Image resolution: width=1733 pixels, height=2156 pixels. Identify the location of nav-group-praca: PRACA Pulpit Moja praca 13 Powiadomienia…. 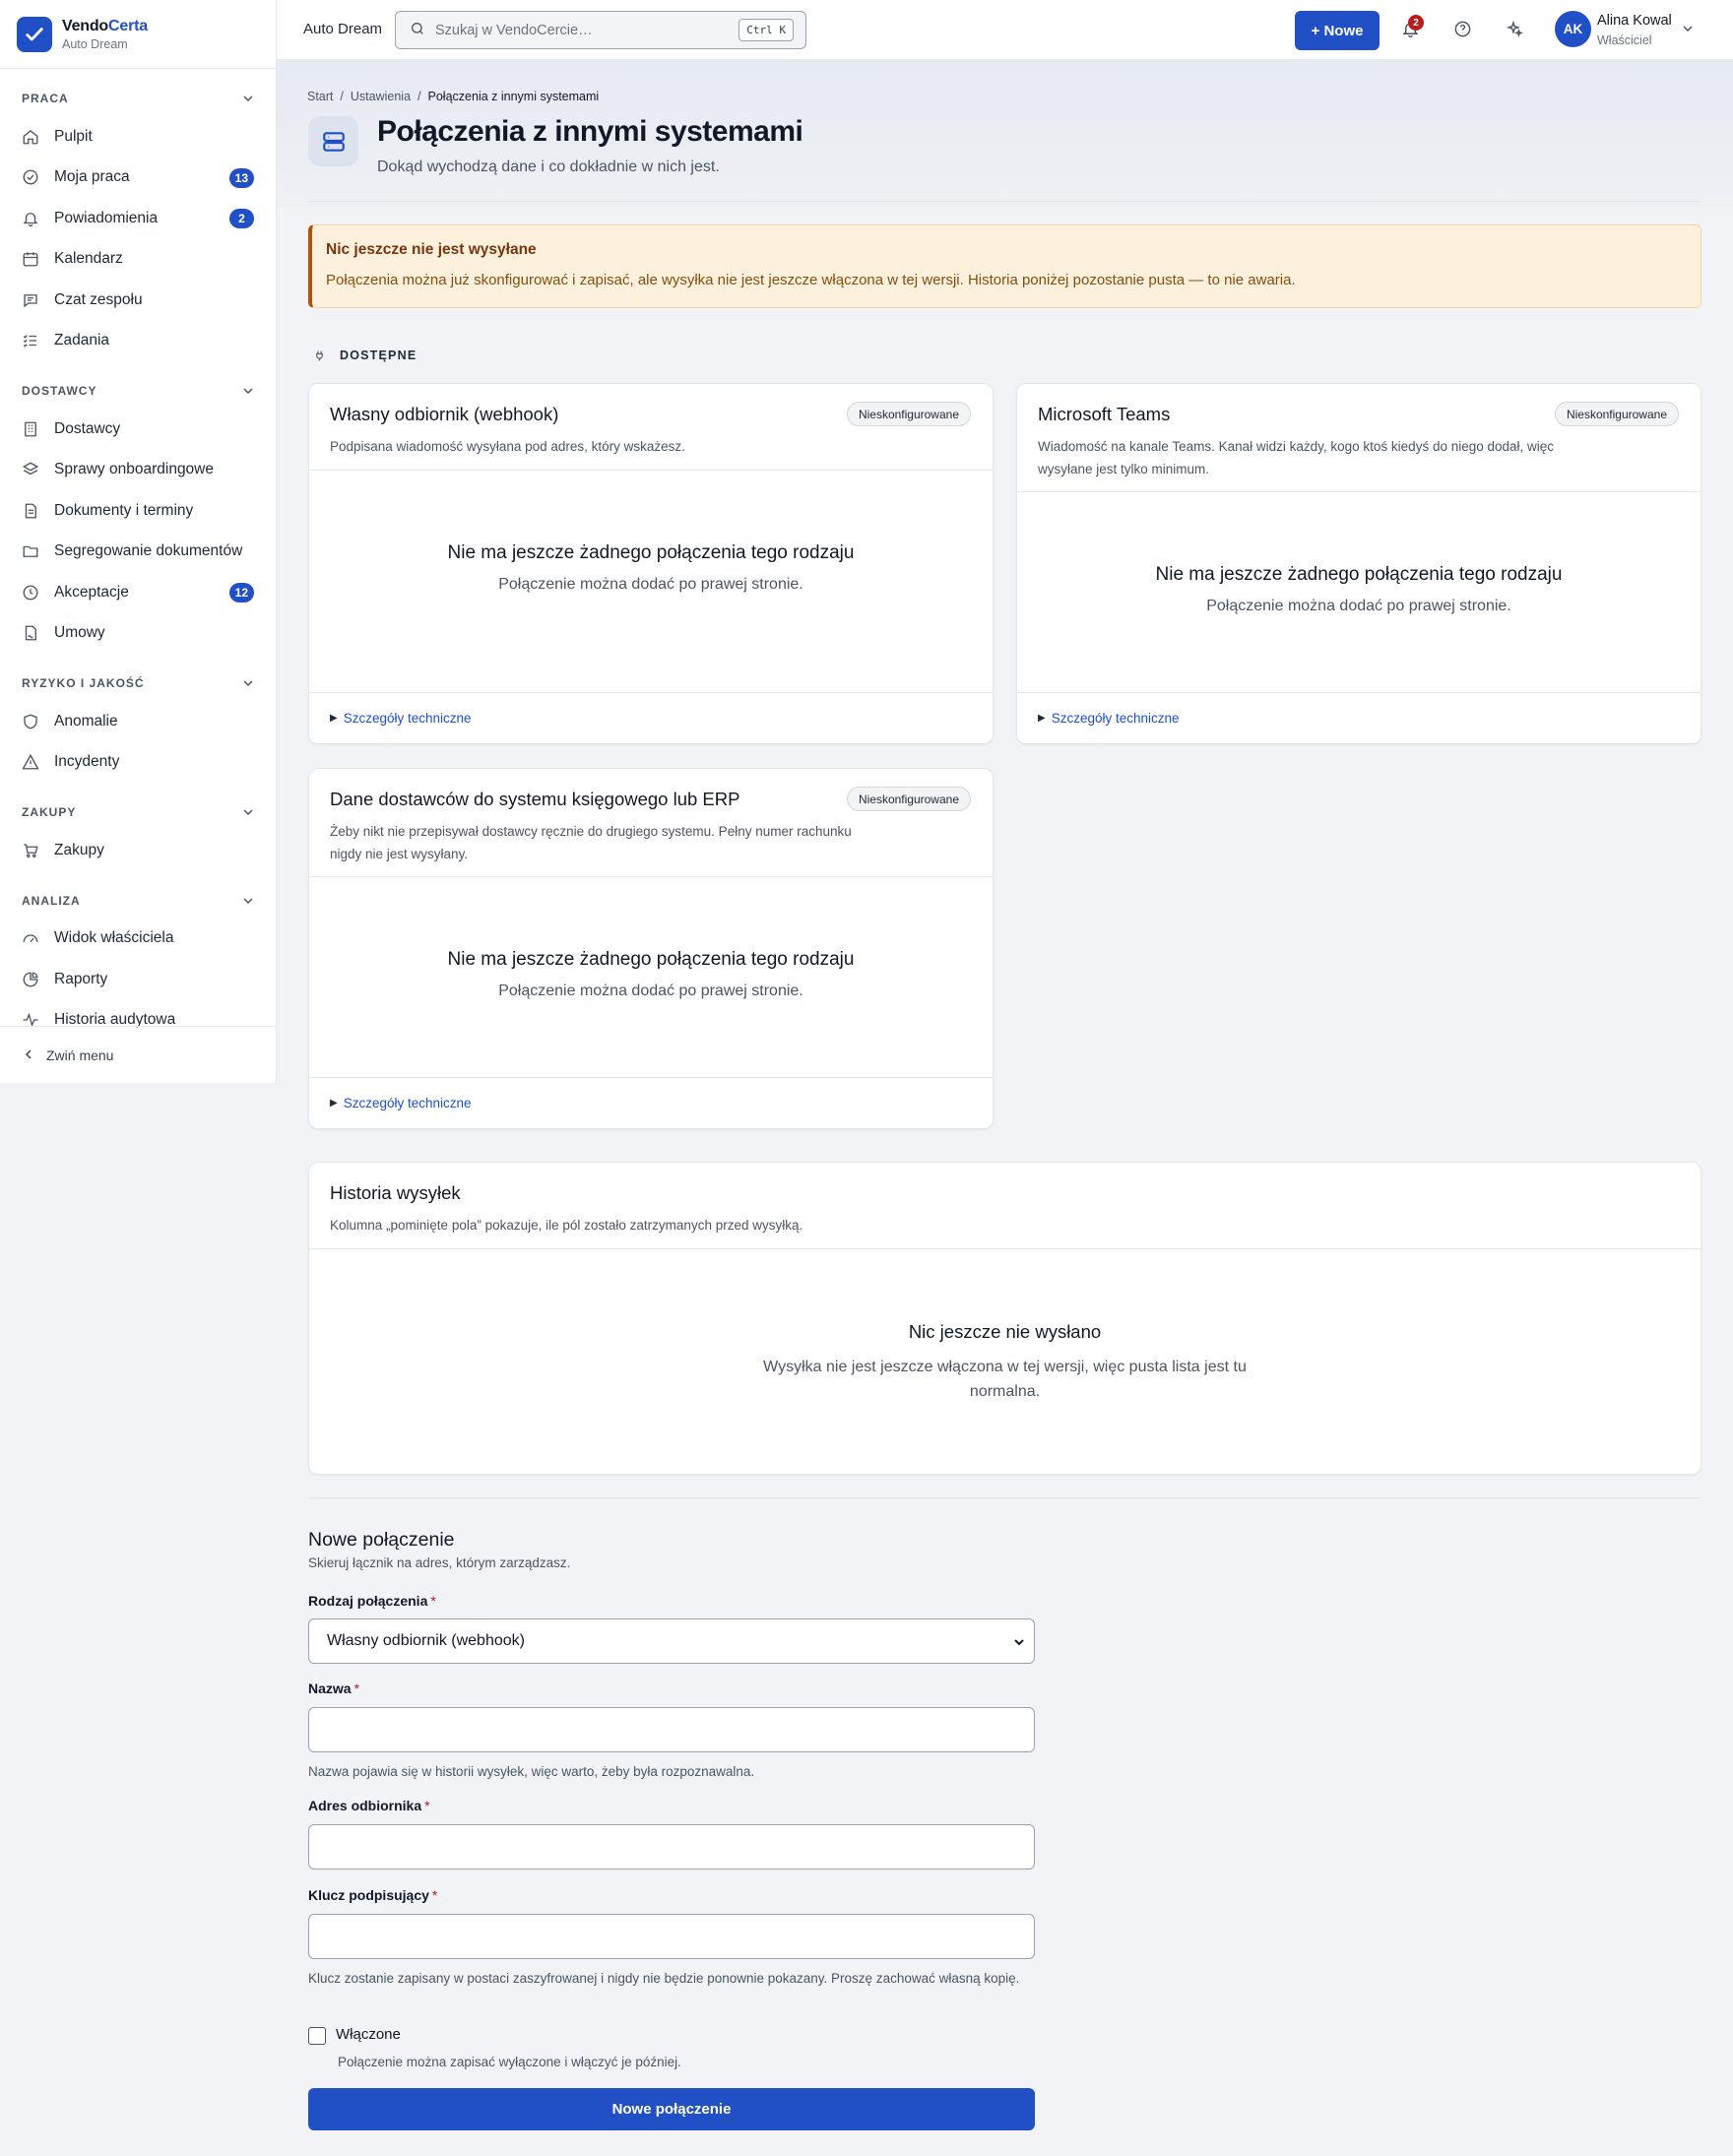
(138, 223).